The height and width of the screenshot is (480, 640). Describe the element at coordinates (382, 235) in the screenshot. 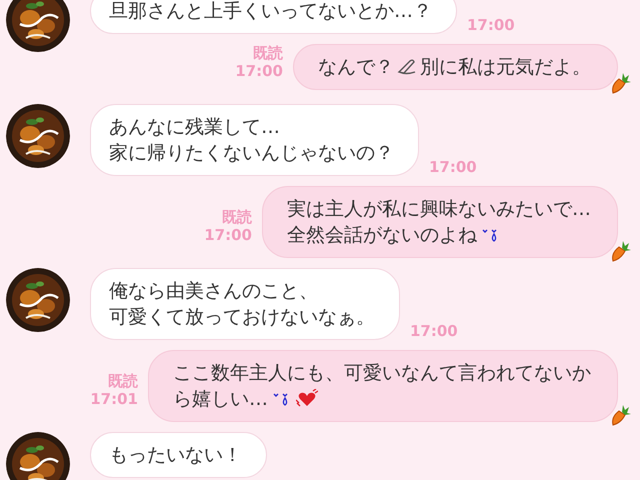

I see `message-text: 全然会話がないのよね` at that location.